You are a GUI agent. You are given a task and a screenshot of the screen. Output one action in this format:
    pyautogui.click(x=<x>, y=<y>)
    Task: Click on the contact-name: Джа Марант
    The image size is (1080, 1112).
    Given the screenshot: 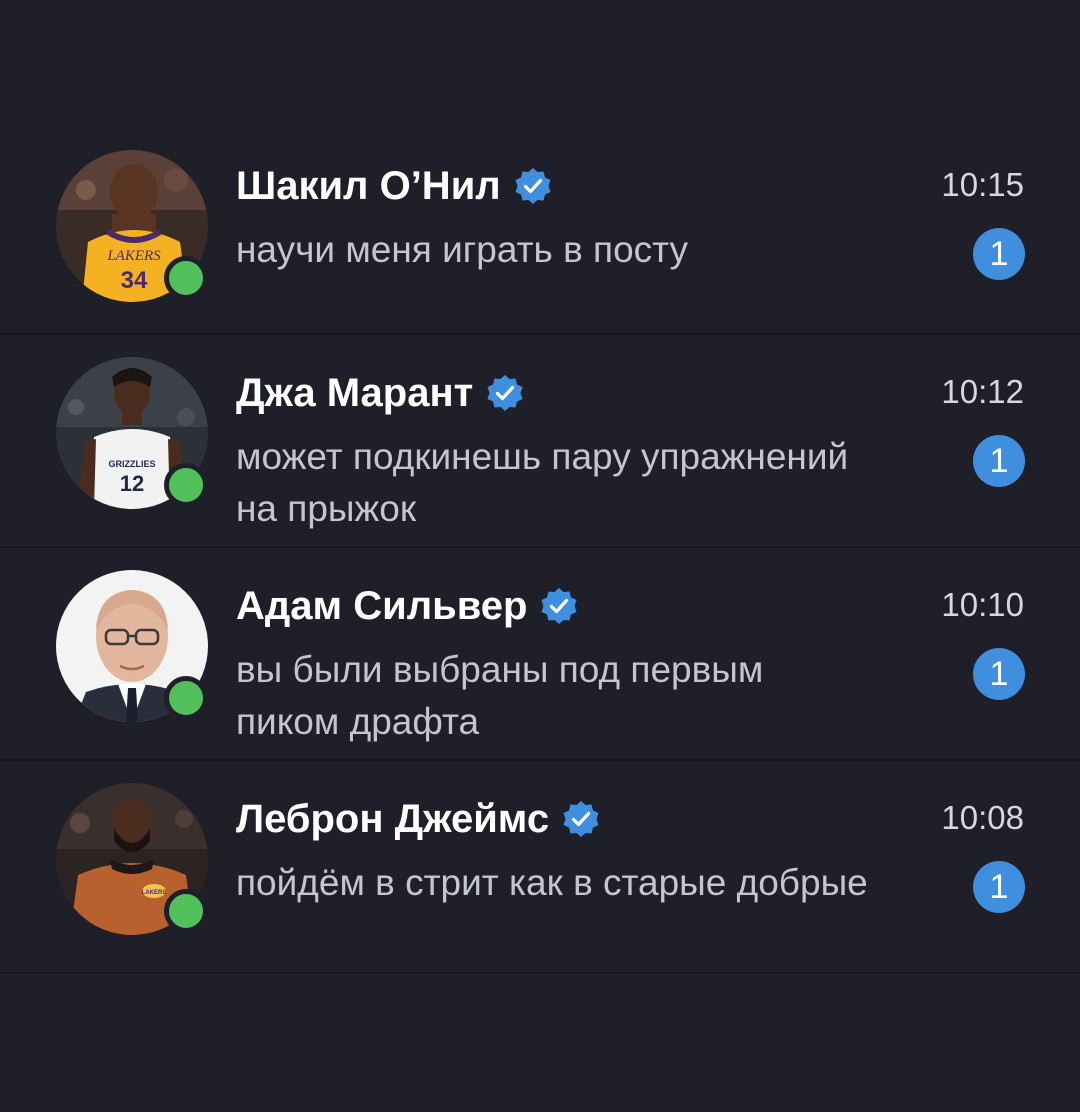 What is the action you would take?
    pyautogui.click(x=355, y=392)
    